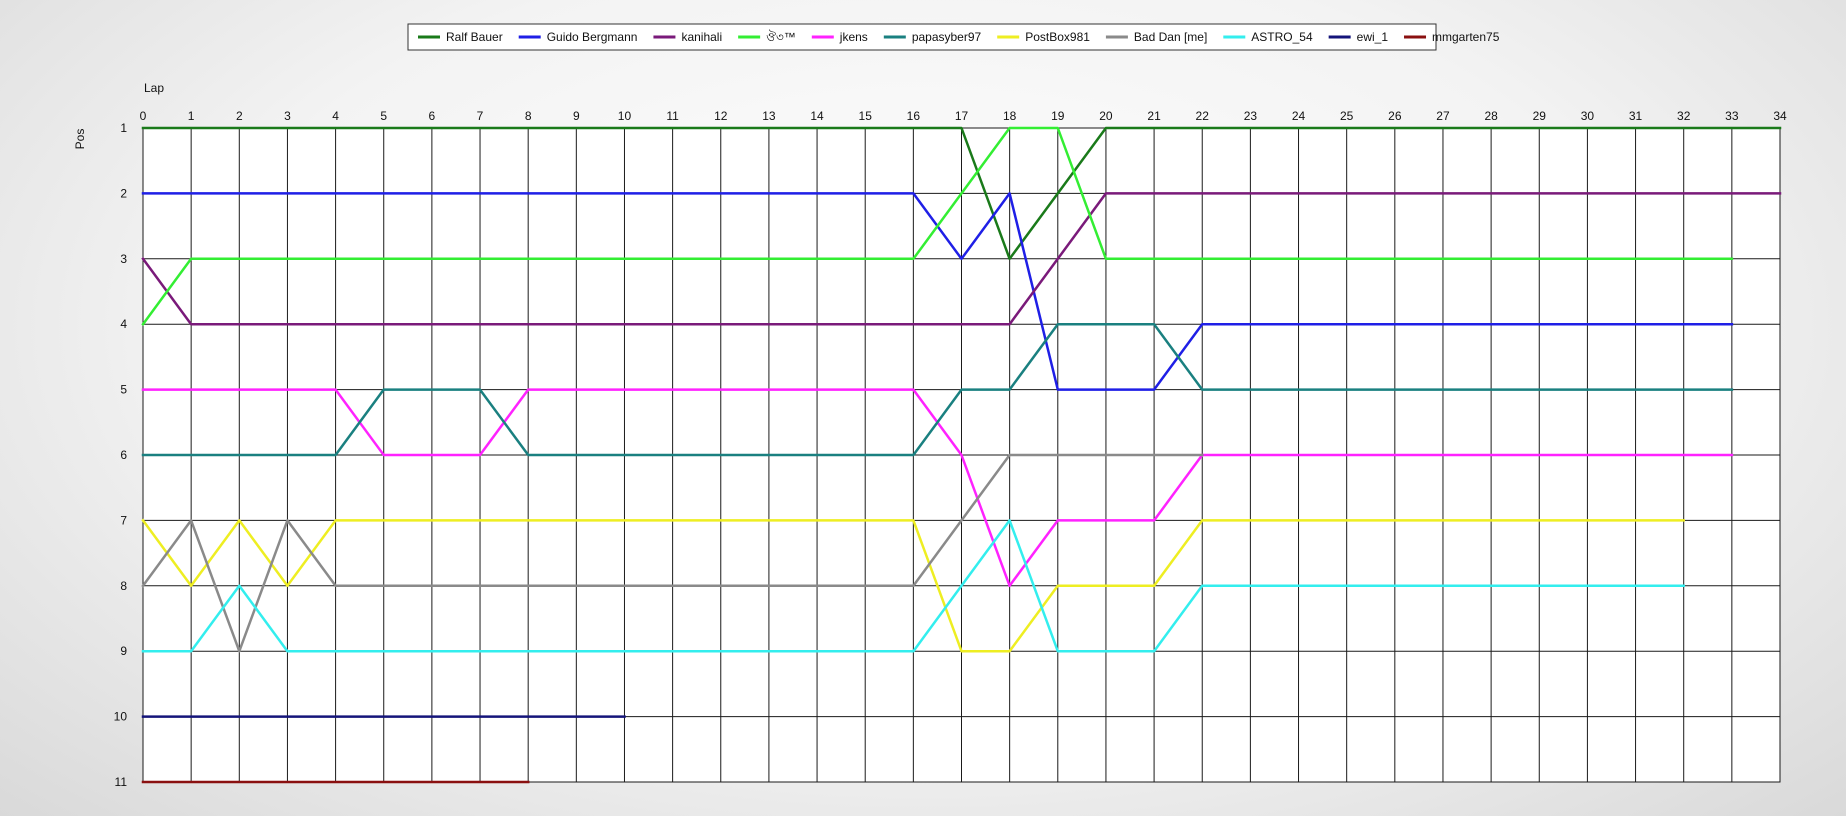  What do you see at coordinates (625, 116) in the screenshot?
I see `x-tick-label: 10` at bounding box center [625, 116].